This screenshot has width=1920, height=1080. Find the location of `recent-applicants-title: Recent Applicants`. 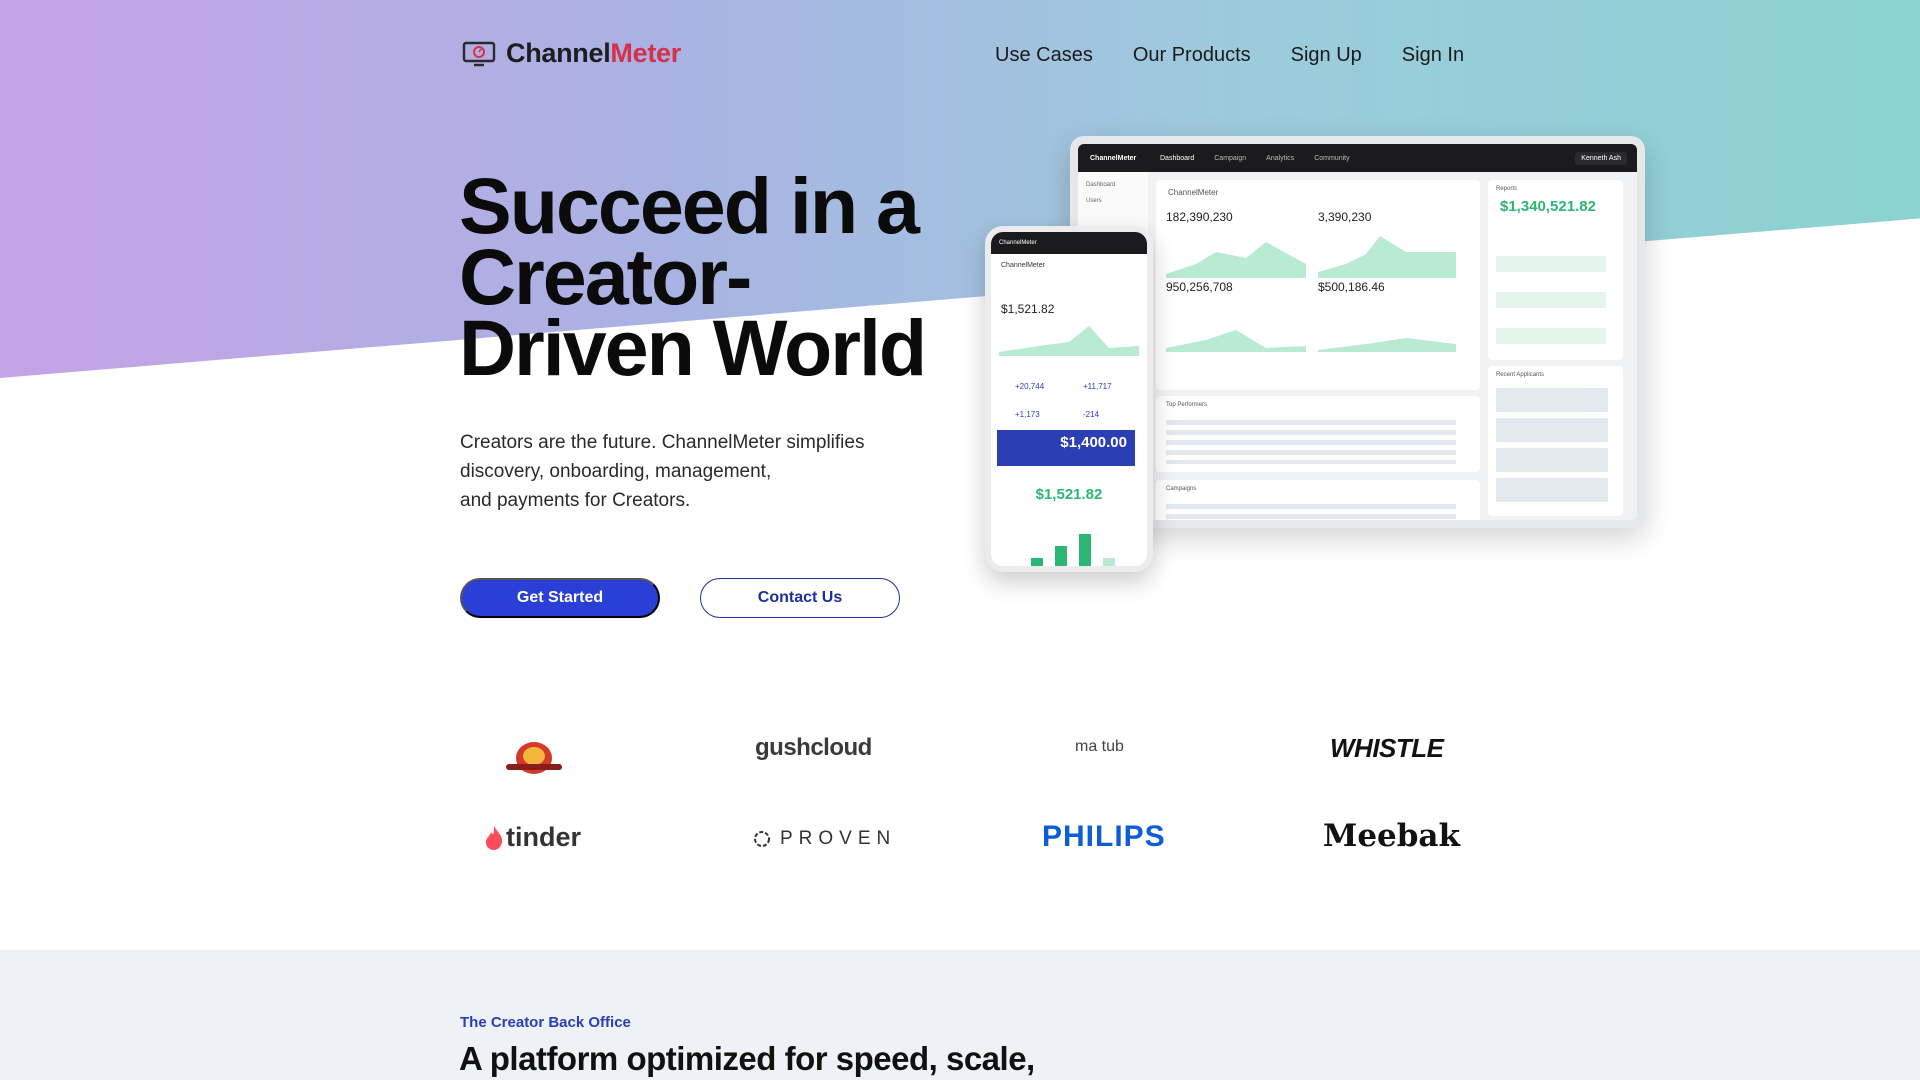

recent-applicants-title: Recent Applicants is located at coordinates (1520, 375).